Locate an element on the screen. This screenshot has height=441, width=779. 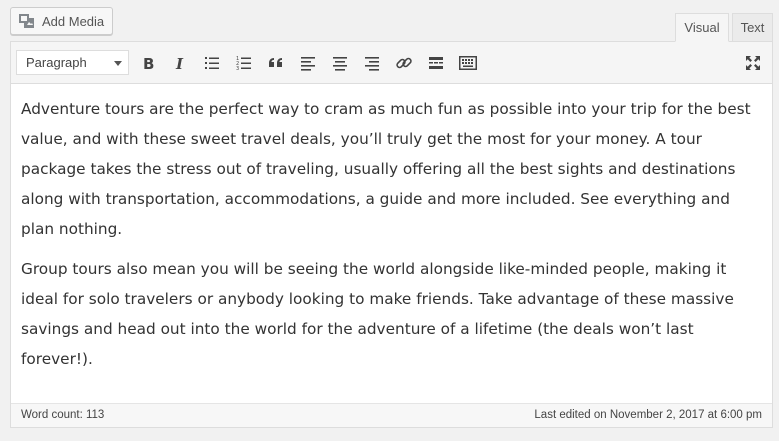
fullscreen-icon is located at coordinates (753, 63).